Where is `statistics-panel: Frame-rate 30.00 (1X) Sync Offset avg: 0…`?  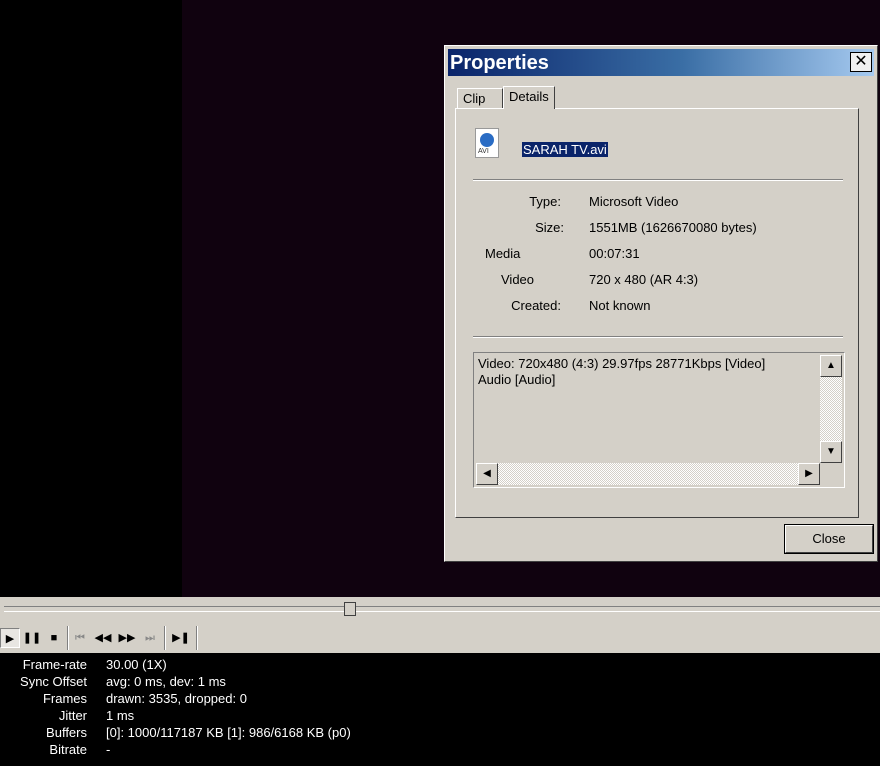
statistics-panel: Frame-rate 30.00 (1X) Sync Offset avg: 0… is located at coordinates (440, 710).